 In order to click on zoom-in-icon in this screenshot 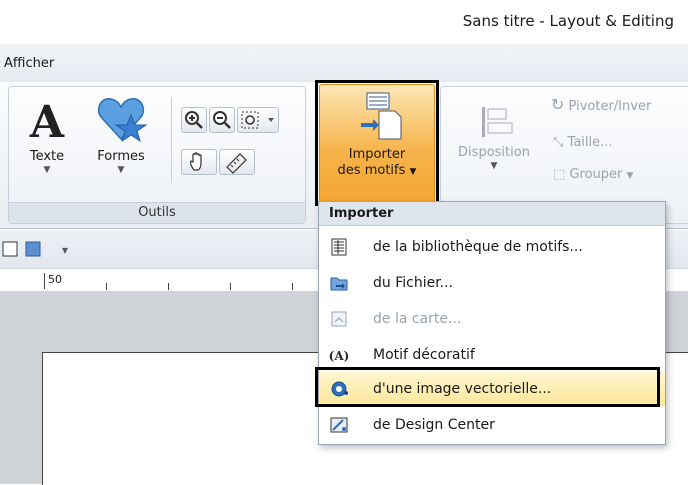, I will do `click(194, 120)`.